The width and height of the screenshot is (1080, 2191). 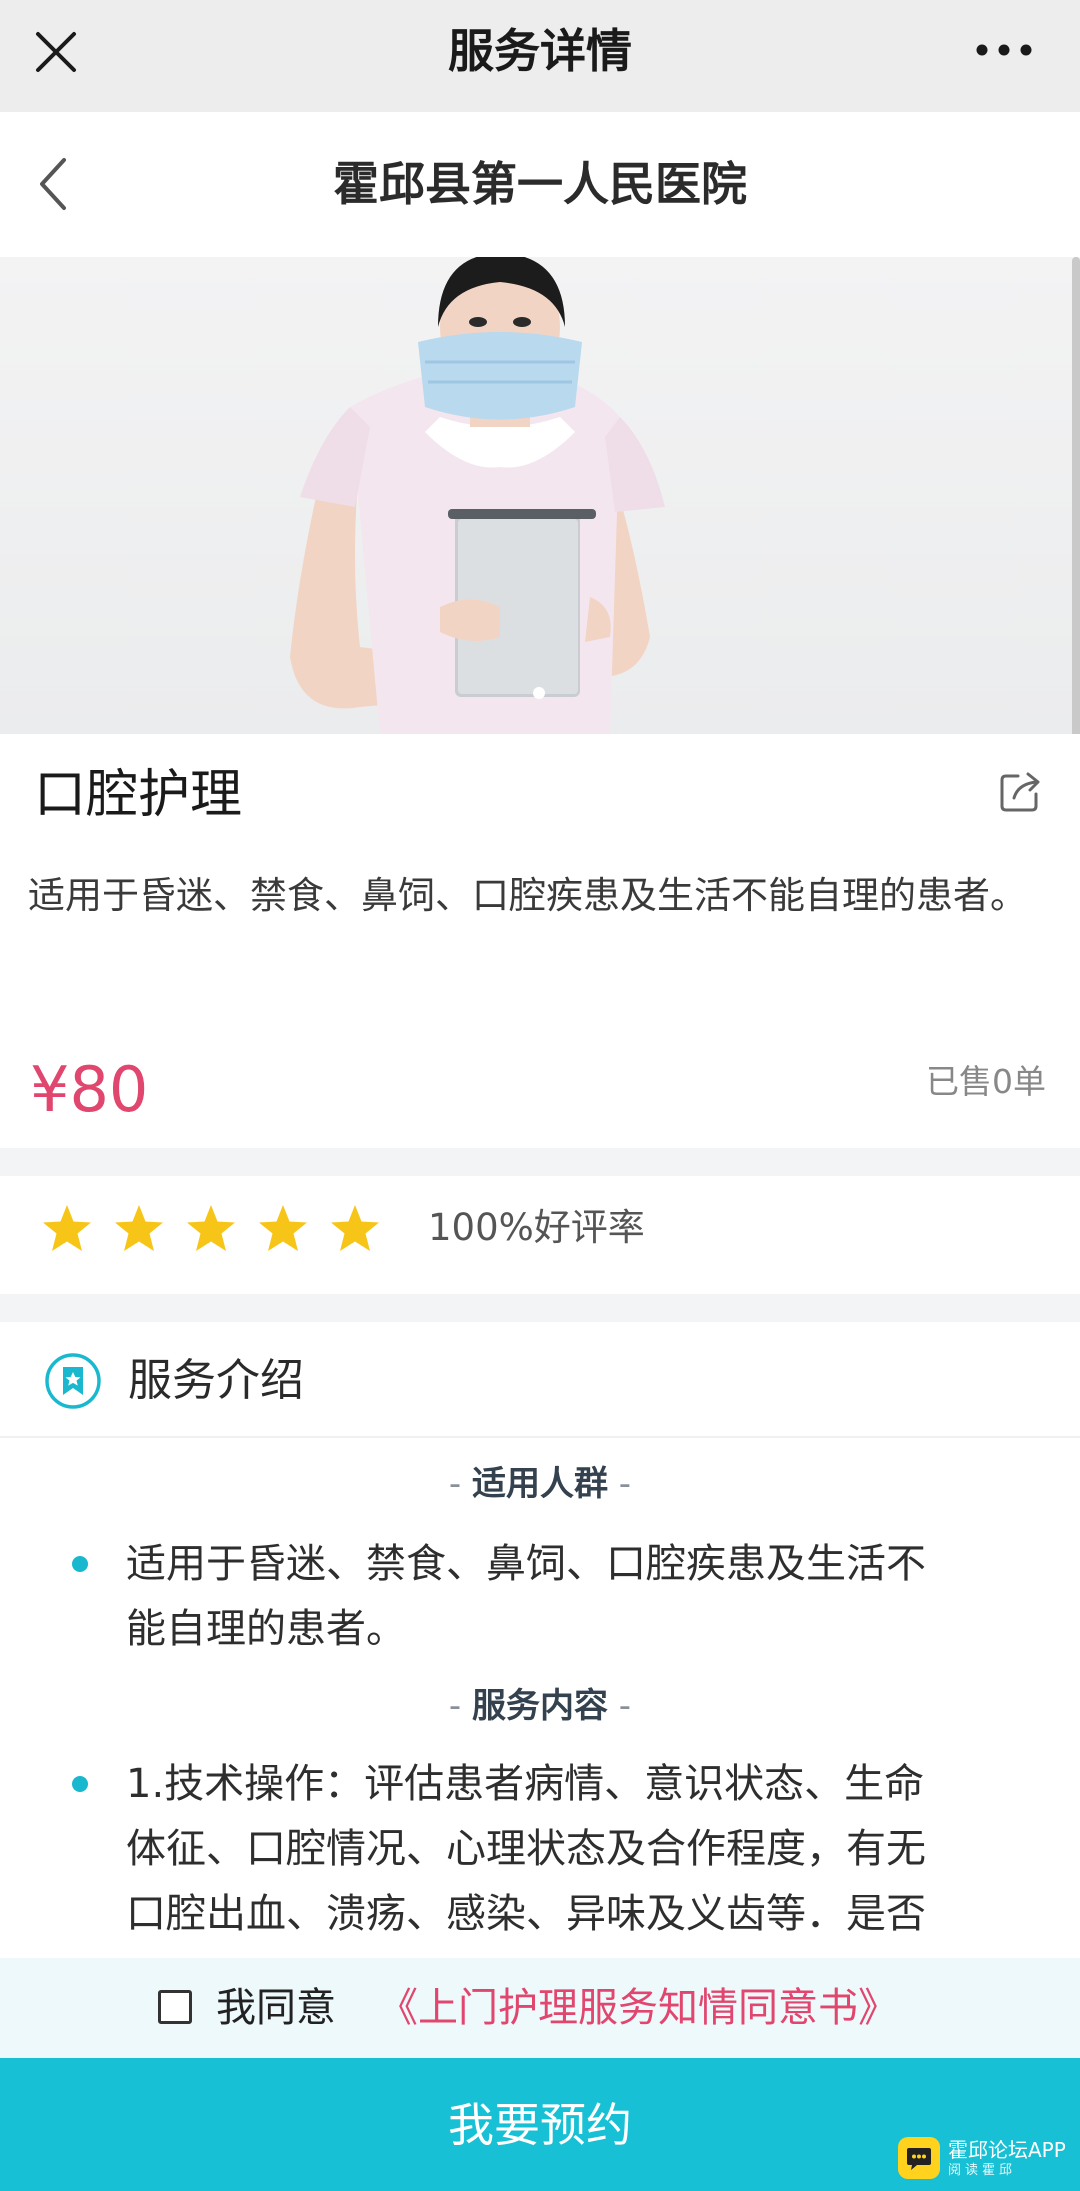 What do you see at coordinates (525, 1784) in the screenshot?
I see `text-line: 1.技术操作：评估患者病情、意识状态、生命` at bounding box center [525, 1784].